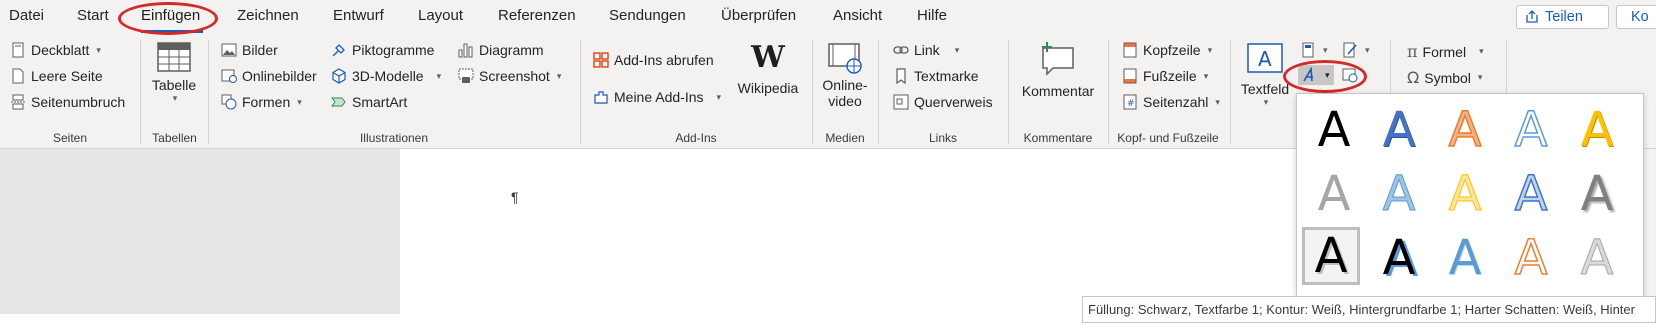 This screenshot has height=323, width=1656. Describe the element at coordinates (394, 138) in the screenshot. I see `group-label-illustrationen: Illustrationen` at that location.